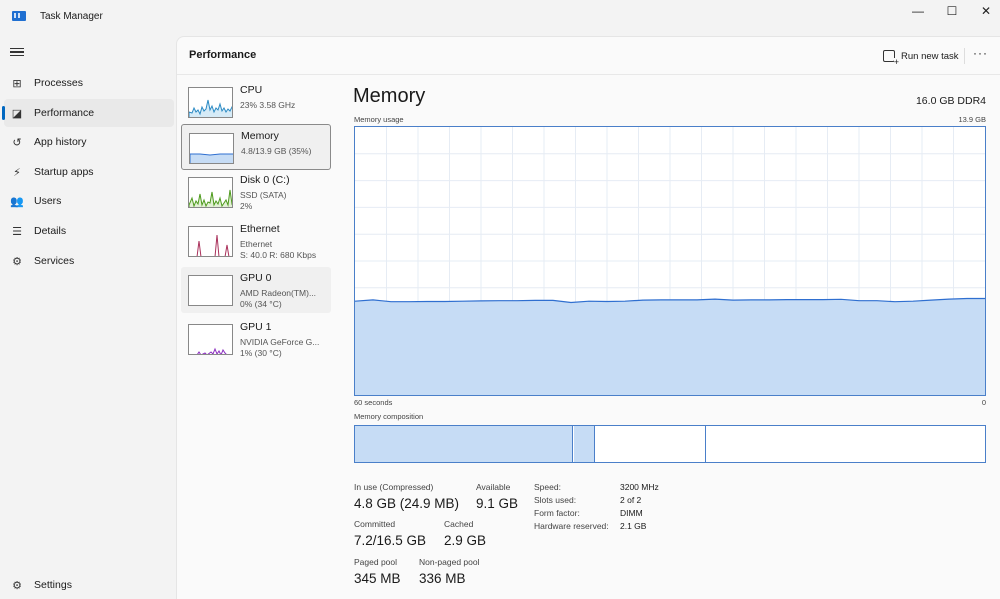 Image resolution: width=1000 pixels, height=599 pixels. Describe the element at coordinates (930, 56) in the screenshot. I see `run-new-task-label: Run new task` at that location.